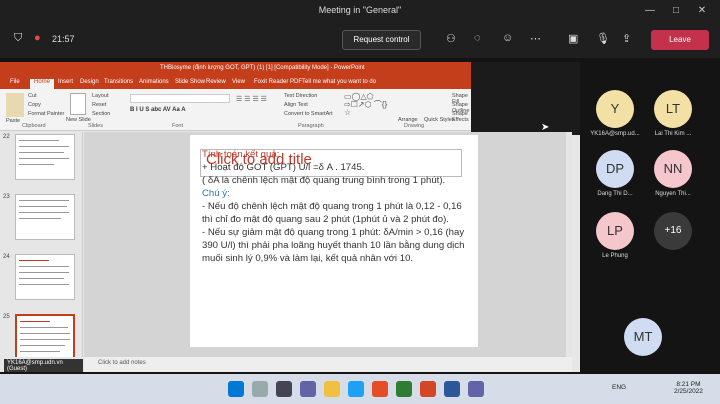 The width and height of the screenshot is (720, 404). I want to click on slide-thumbnails-pane: 22 23 24 25, so click(41, 252).